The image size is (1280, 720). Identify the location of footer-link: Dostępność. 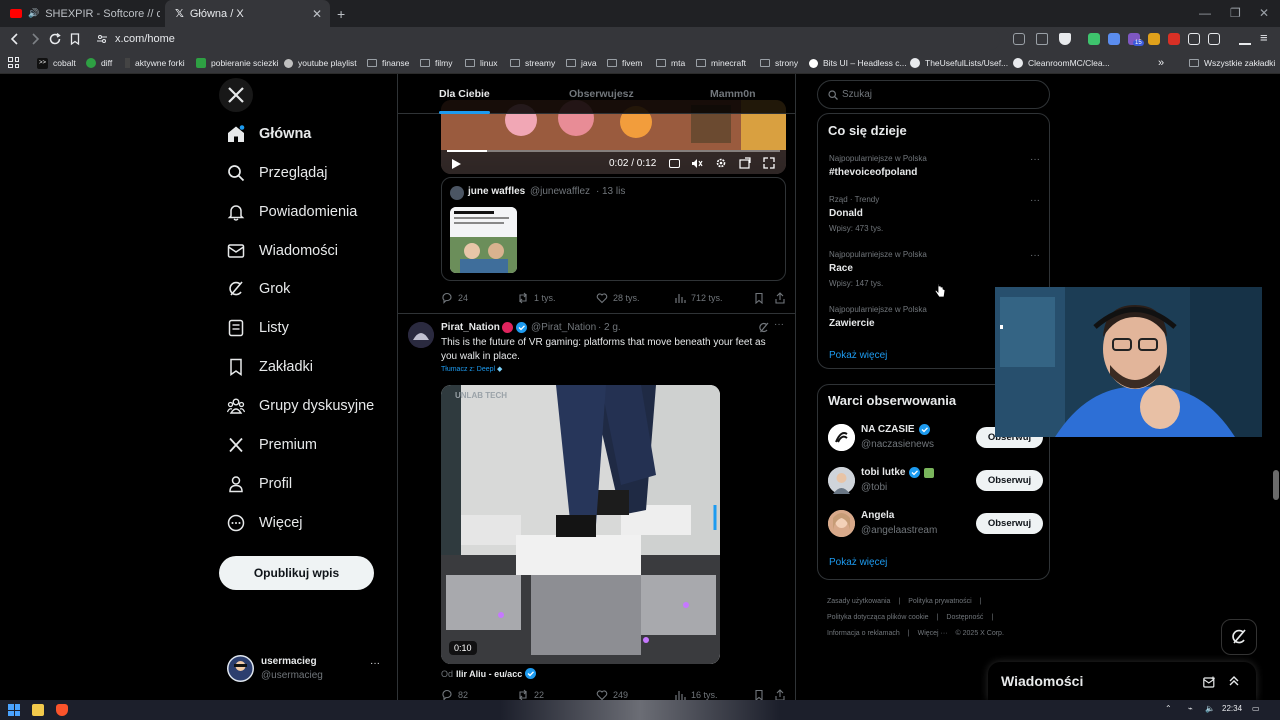
(964, 617).